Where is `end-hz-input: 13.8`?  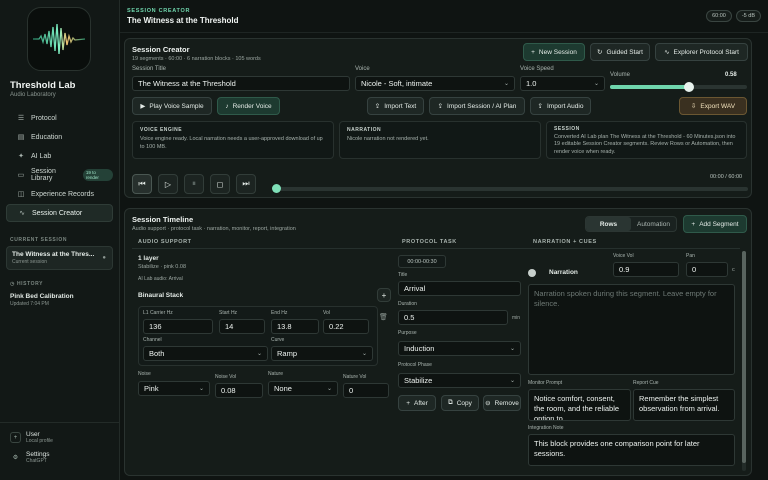 end-hz-input: 13.8 is located at coordinates (295, 326).